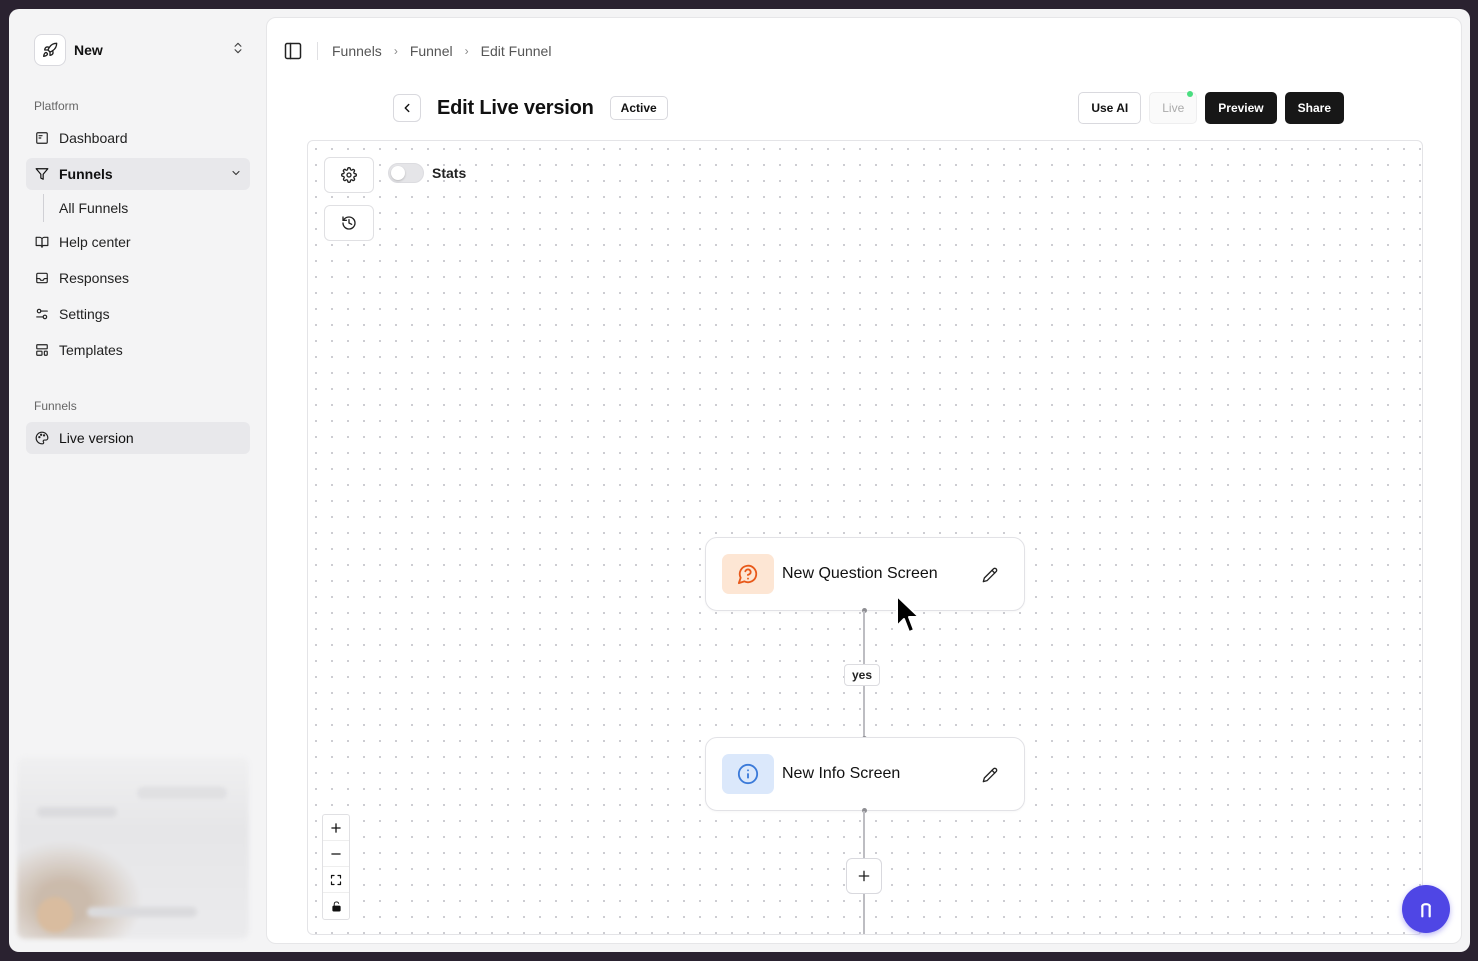 The image size is (1478, 961). I want to click on gear-icon, so click(349, 175).